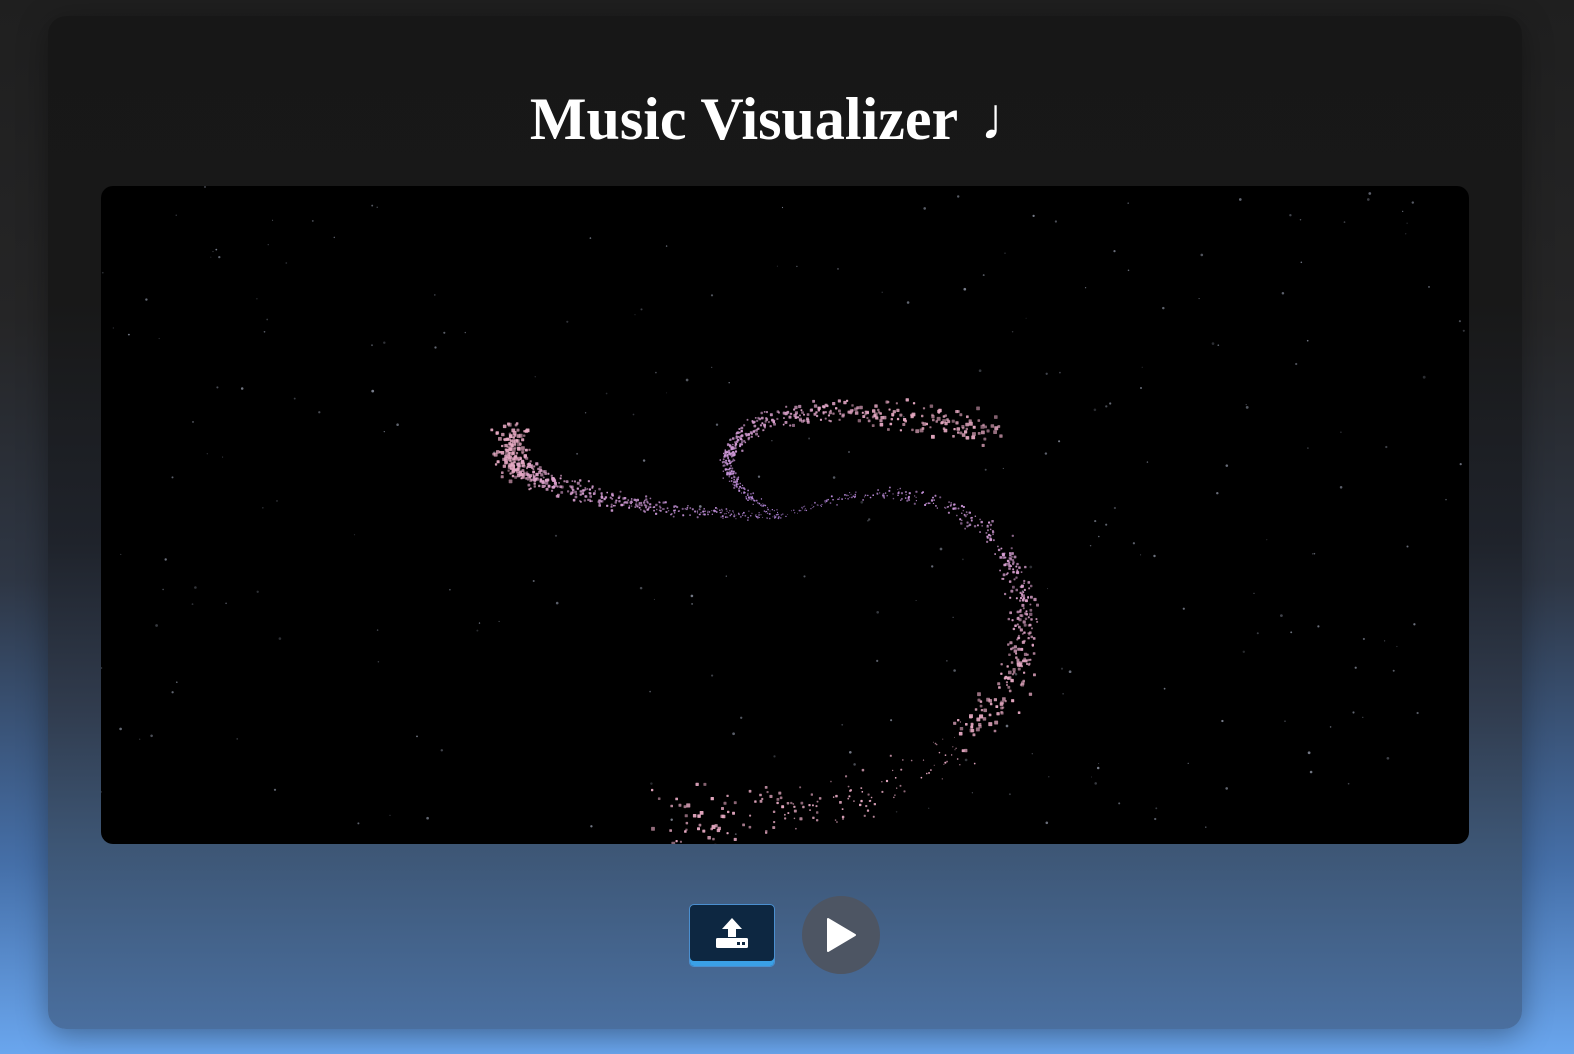  Describe the element at coordinates (732, 932) in the screenshot. I see `upload-icon` at that location.